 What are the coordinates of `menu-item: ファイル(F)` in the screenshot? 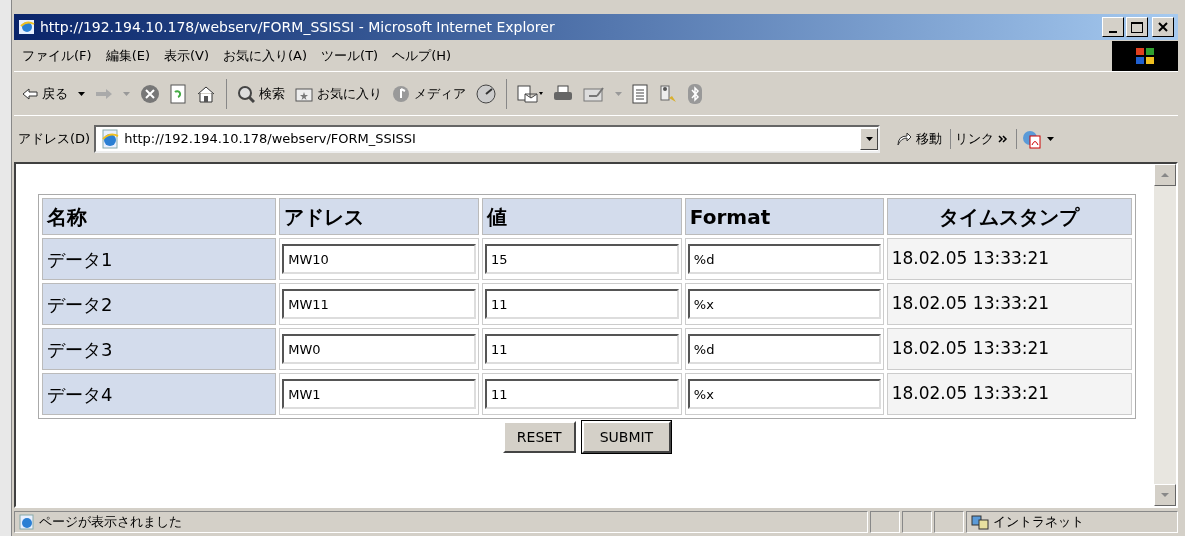 It's located at (57, 55).